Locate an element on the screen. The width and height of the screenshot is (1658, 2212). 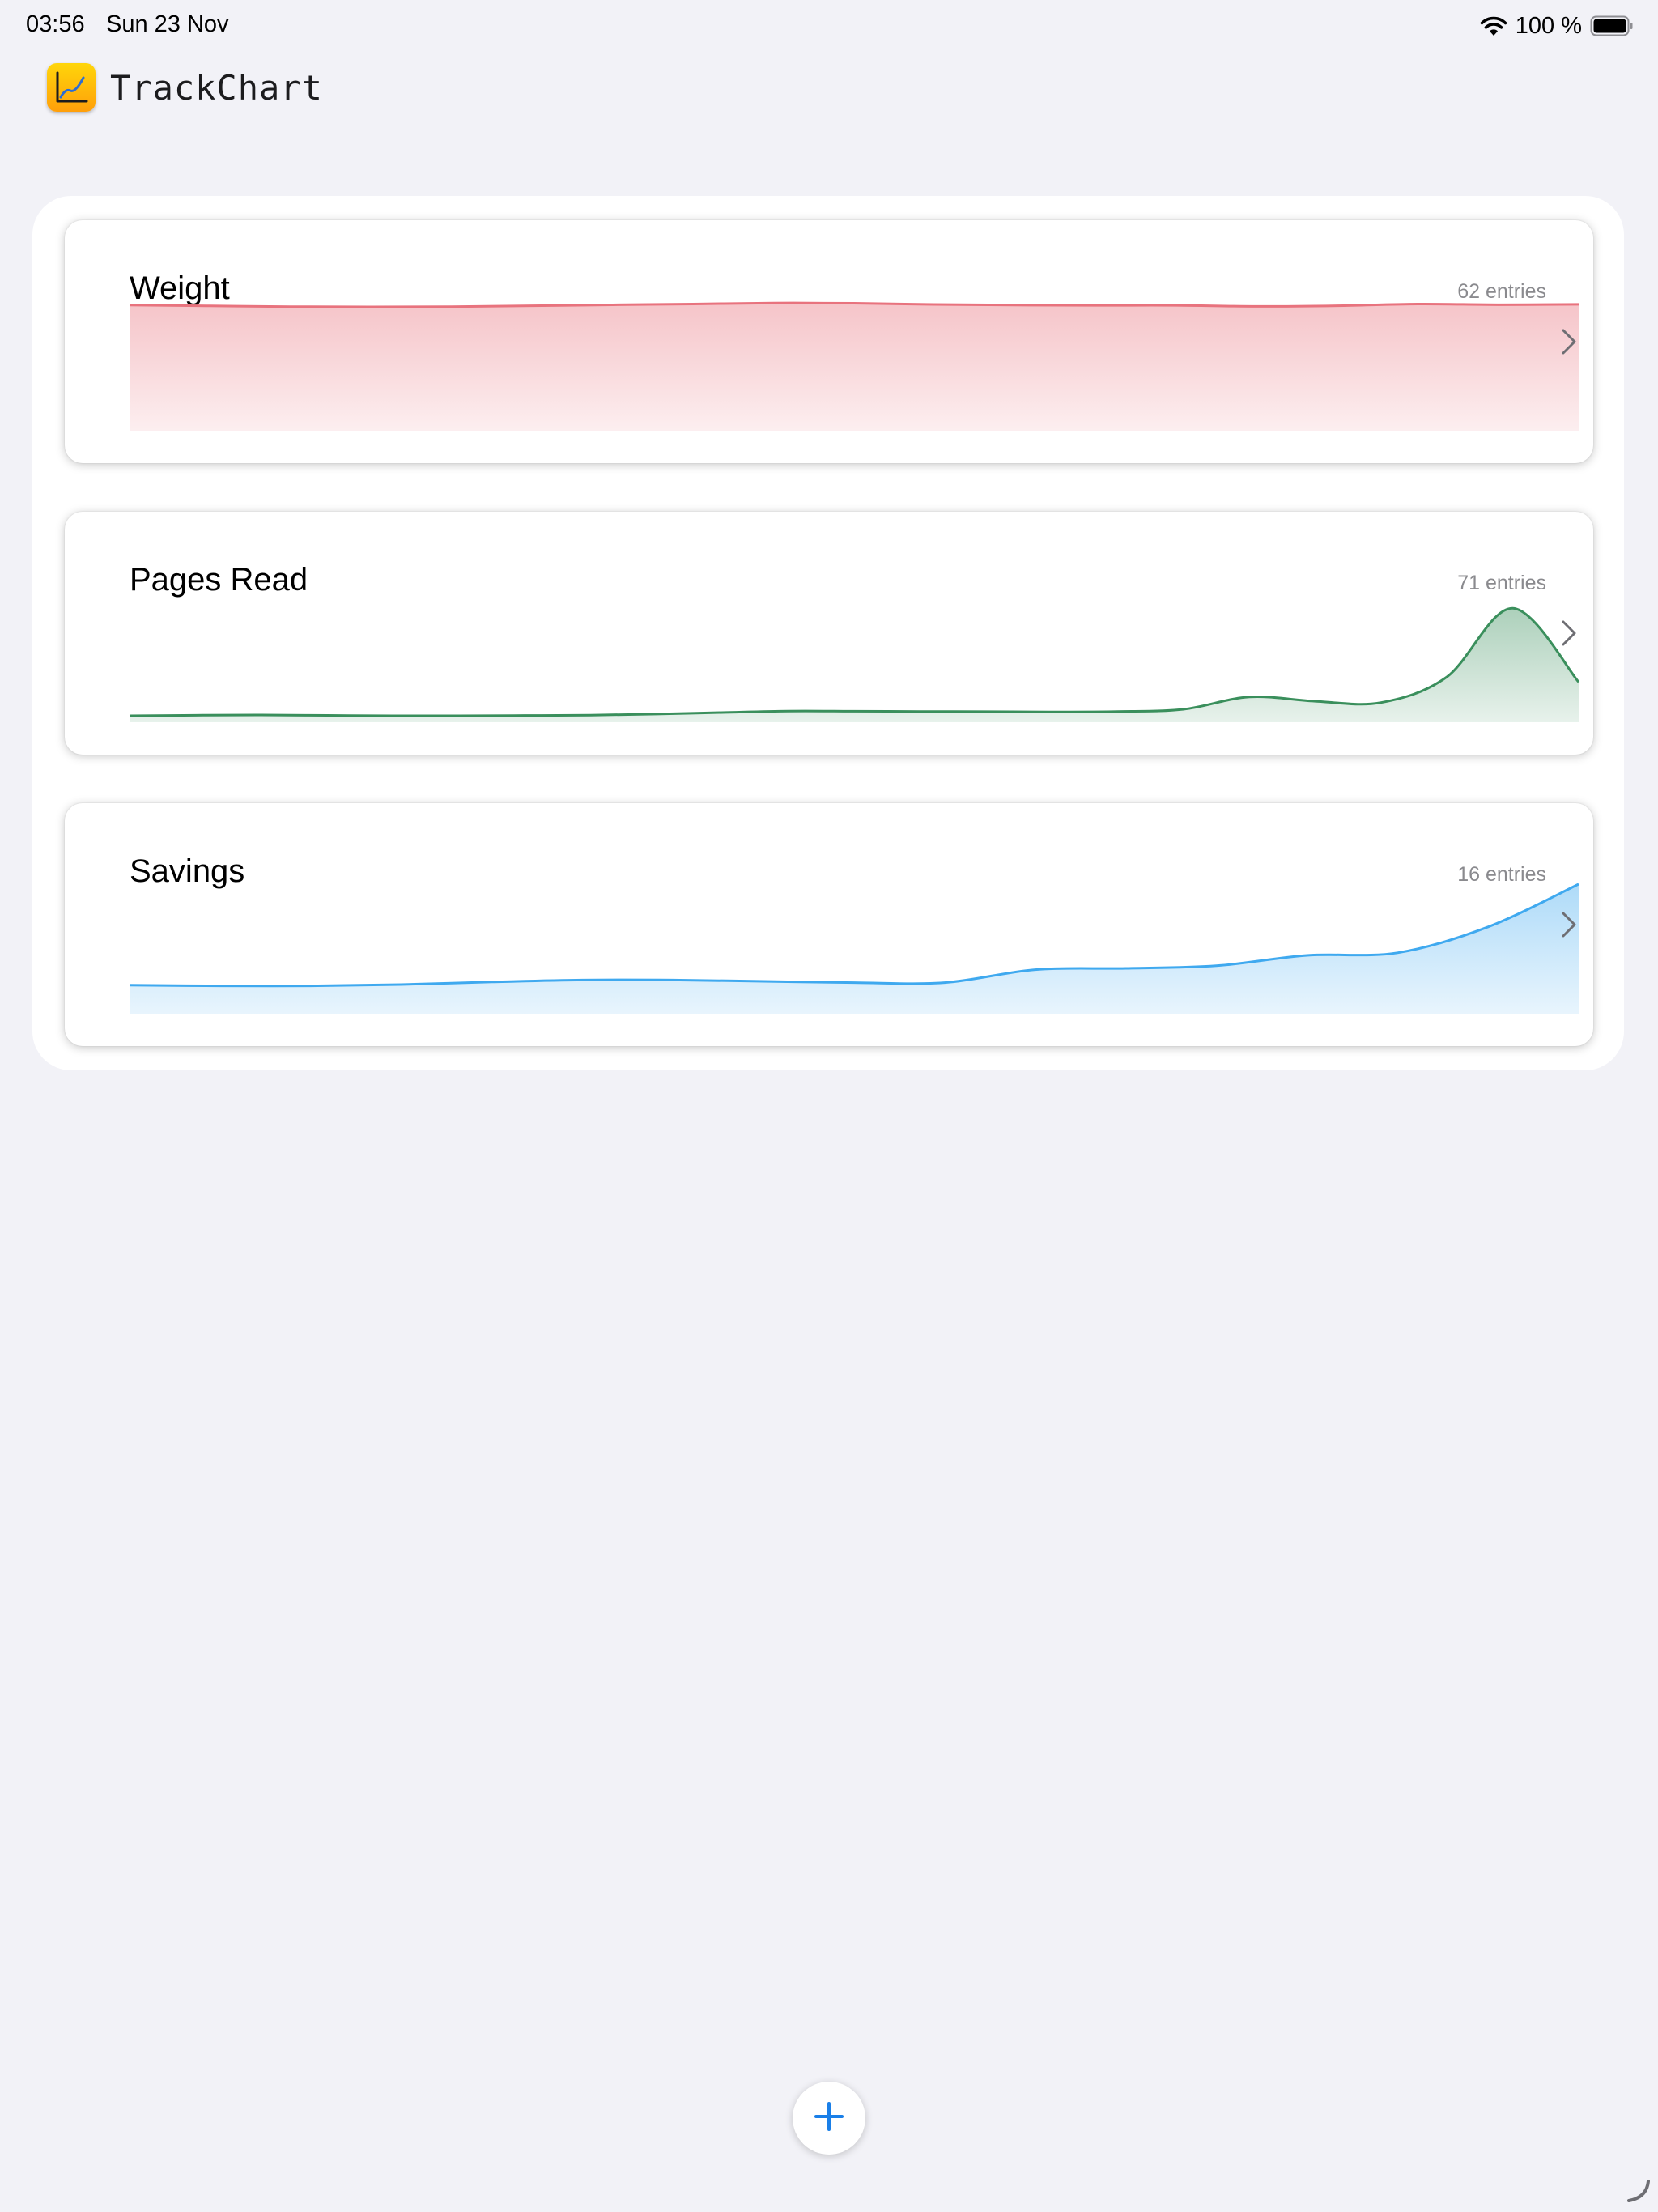
resize-handle-icon is located at coordinates (1639, 2191).